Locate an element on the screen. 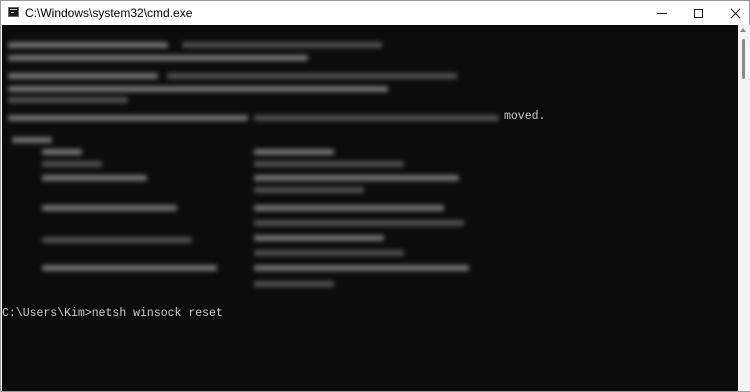 The width and height of the screenshot is (750, 392). title-bar: C:\Windows\system32\cmd.exe is located at coordinates (375, 13).